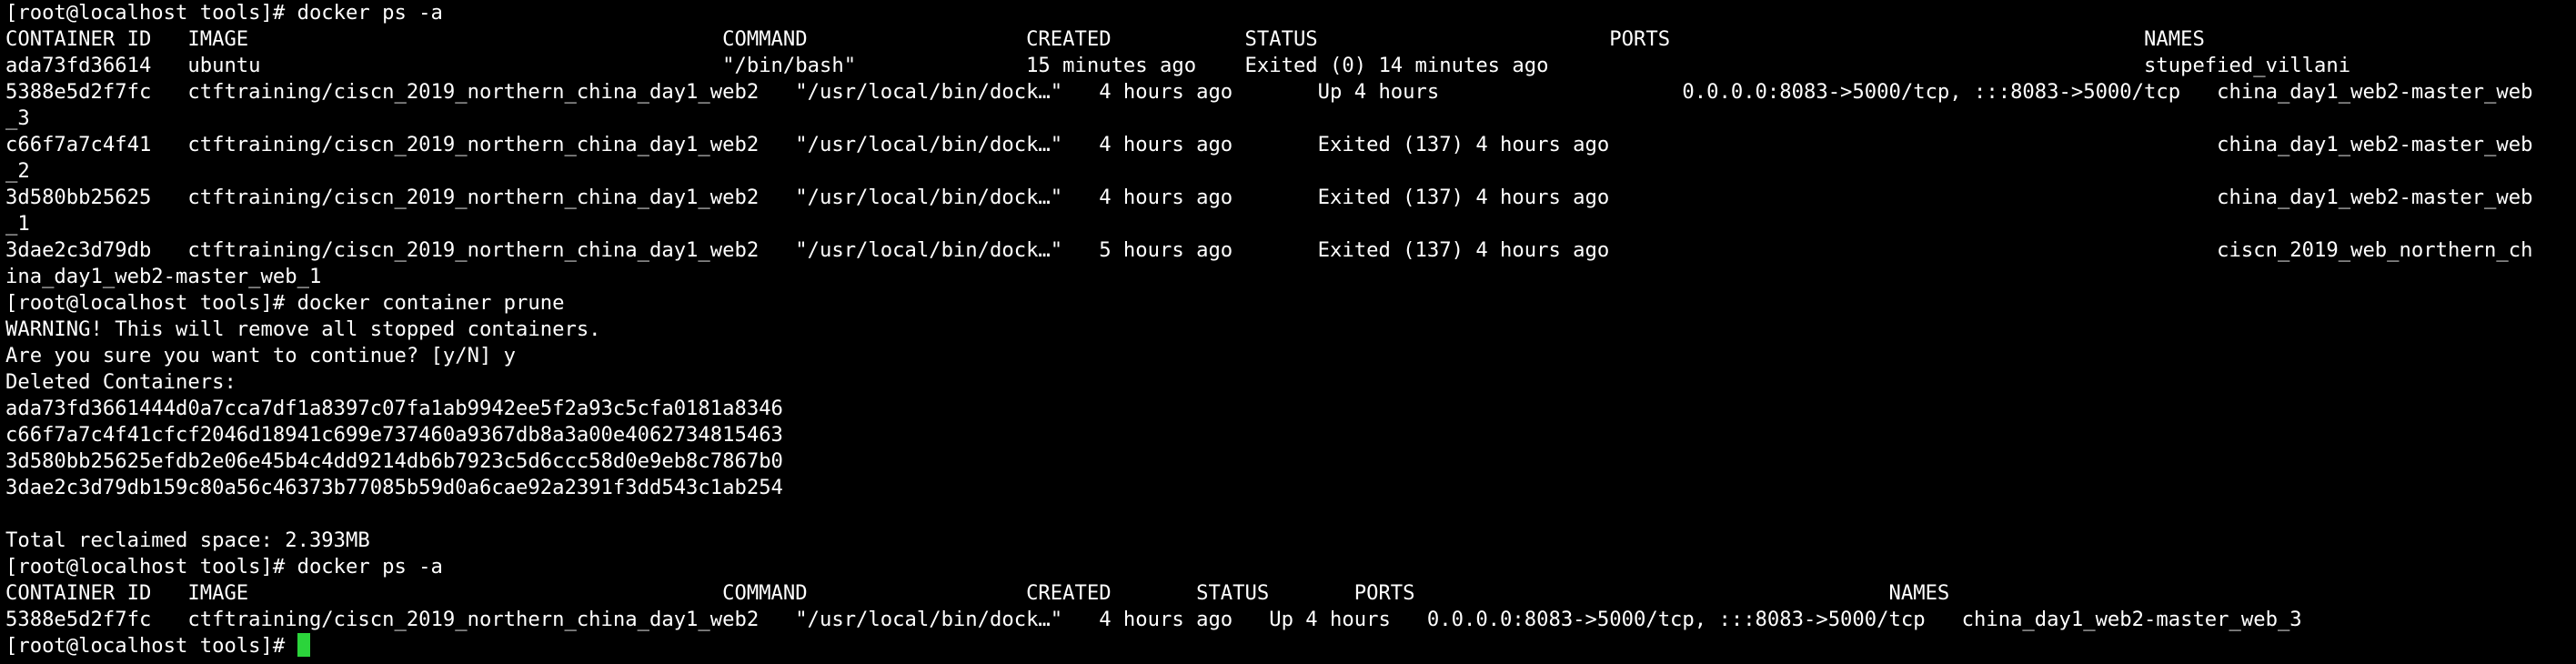 The height and width of the screenshot is (664, 2576). What do you see at coordinates (17, 118) in the screenshot?
I see `terminal-line: _3` at bounding box center [17, 118].